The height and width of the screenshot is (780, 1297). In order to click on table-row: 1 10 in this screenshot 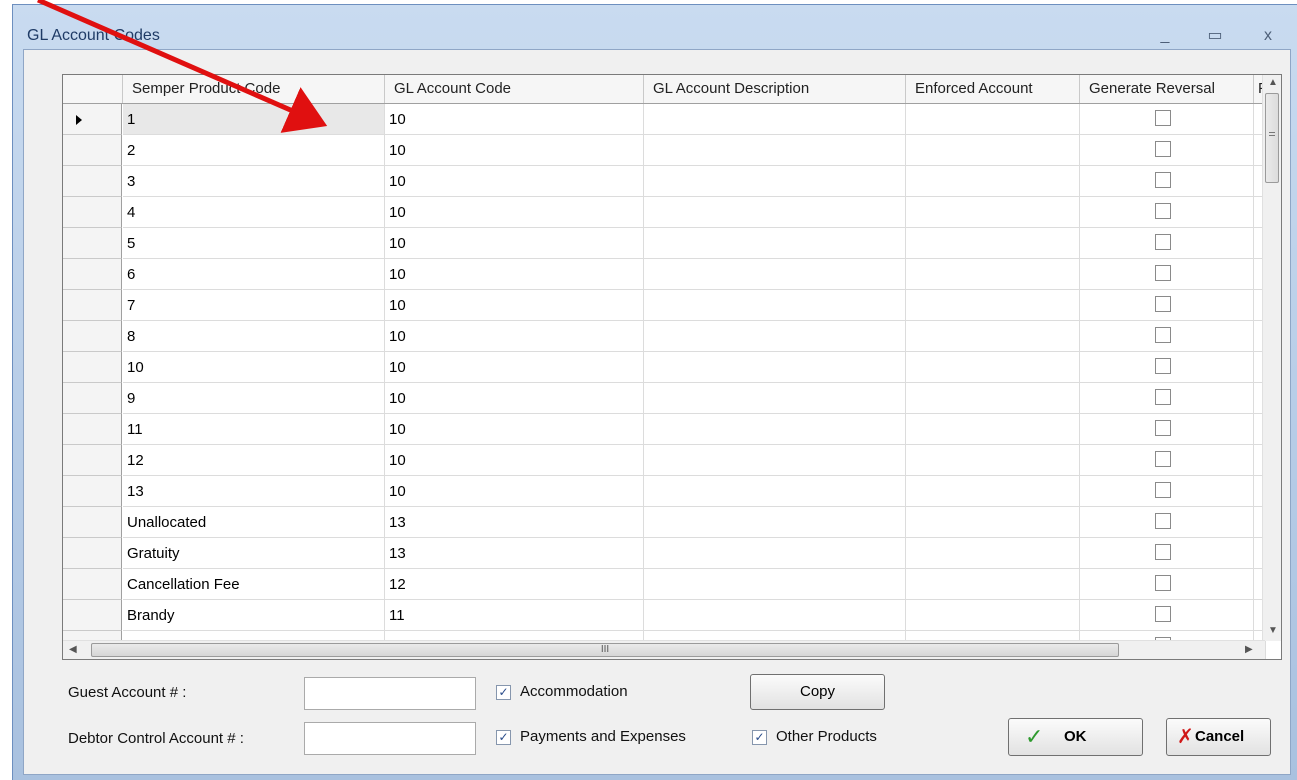, I will do `click(664, 119)`.